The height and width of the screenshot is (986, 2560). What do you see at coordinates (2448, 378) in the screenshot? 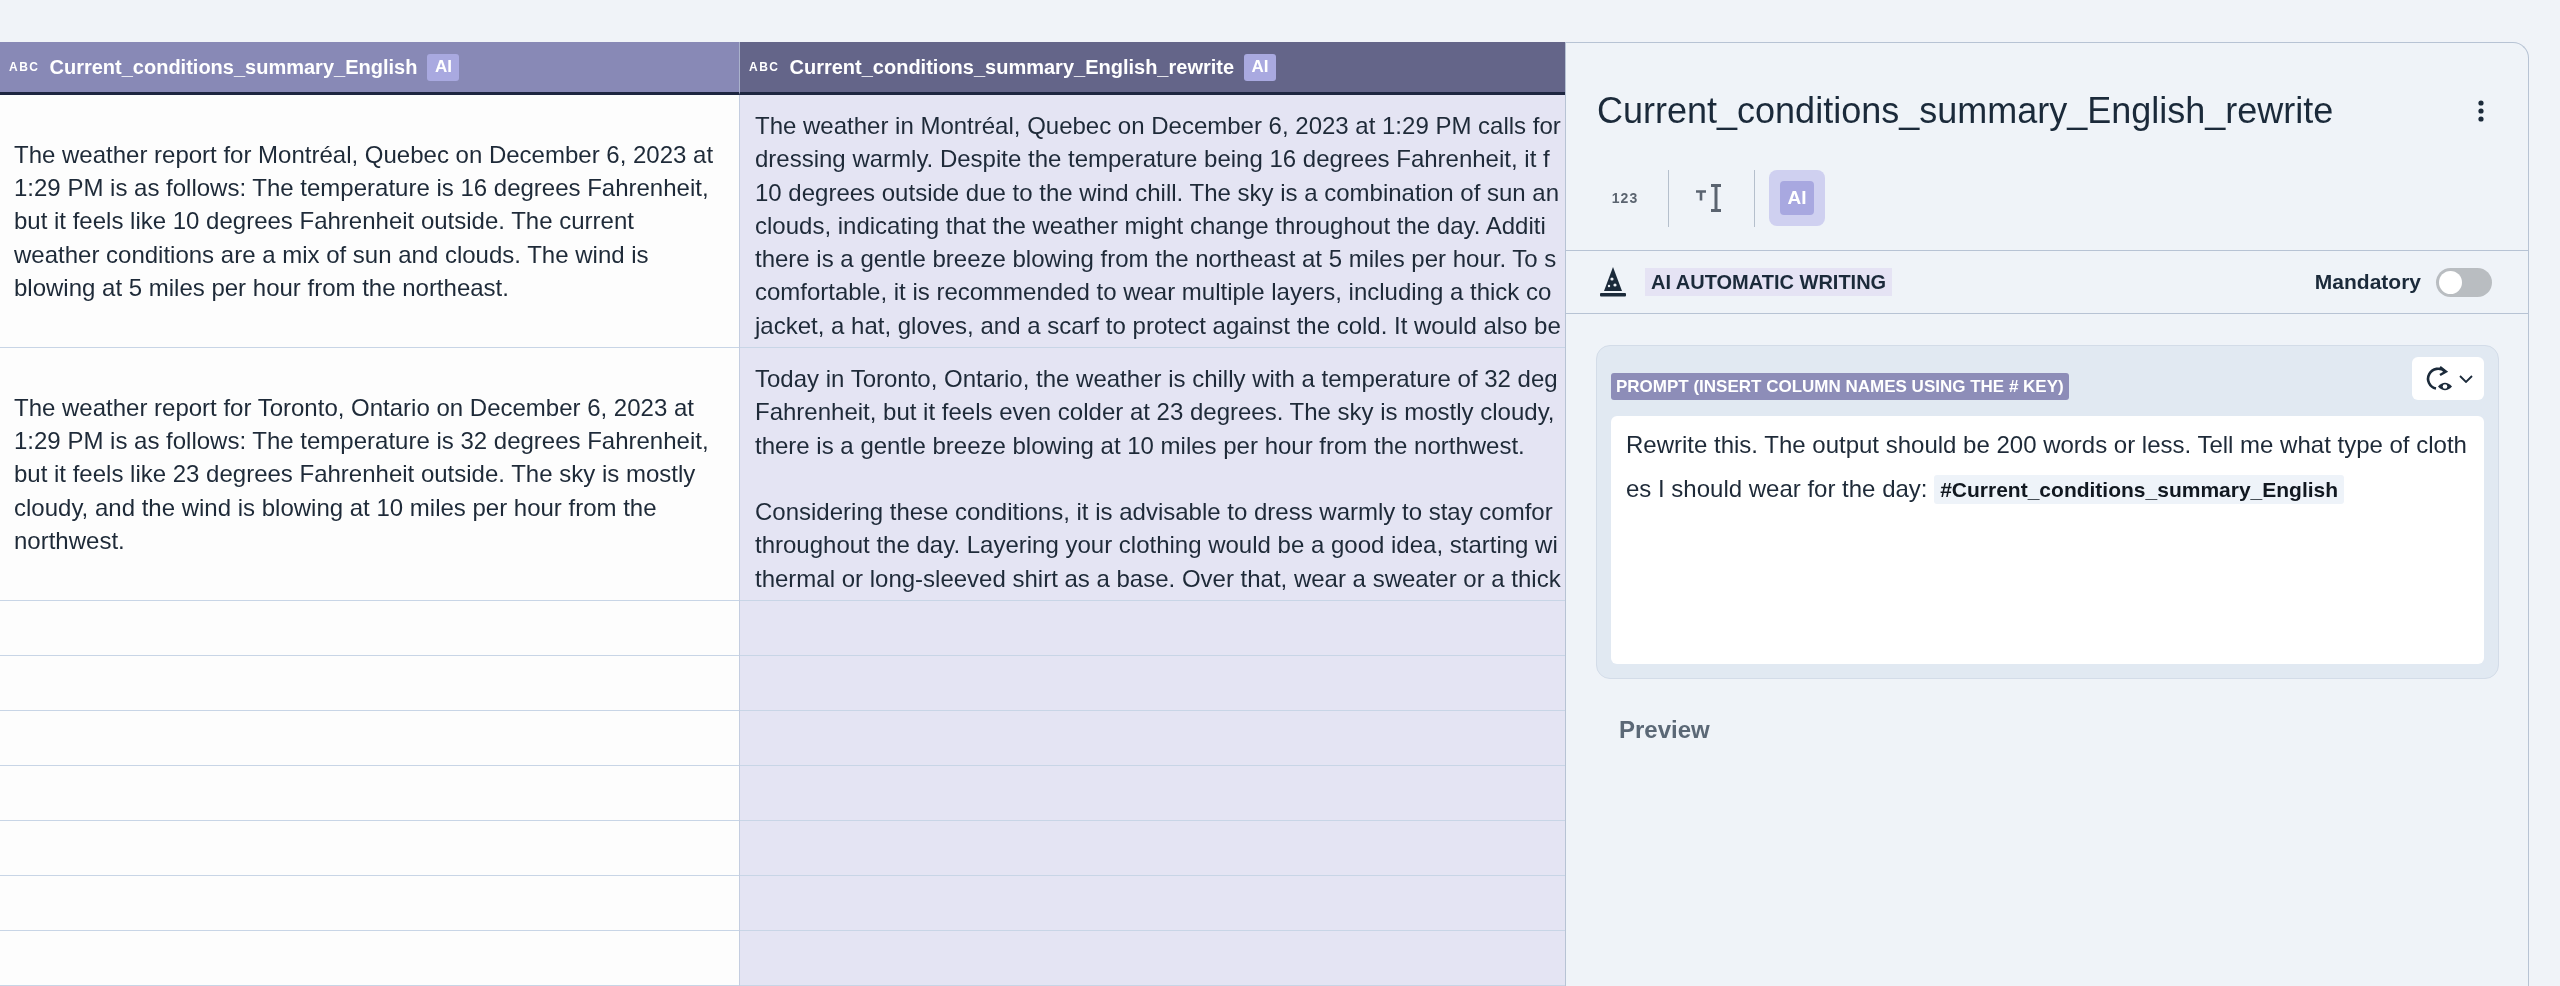
I see `visibility-dropdown-button` at bounding box center [2448, 378].